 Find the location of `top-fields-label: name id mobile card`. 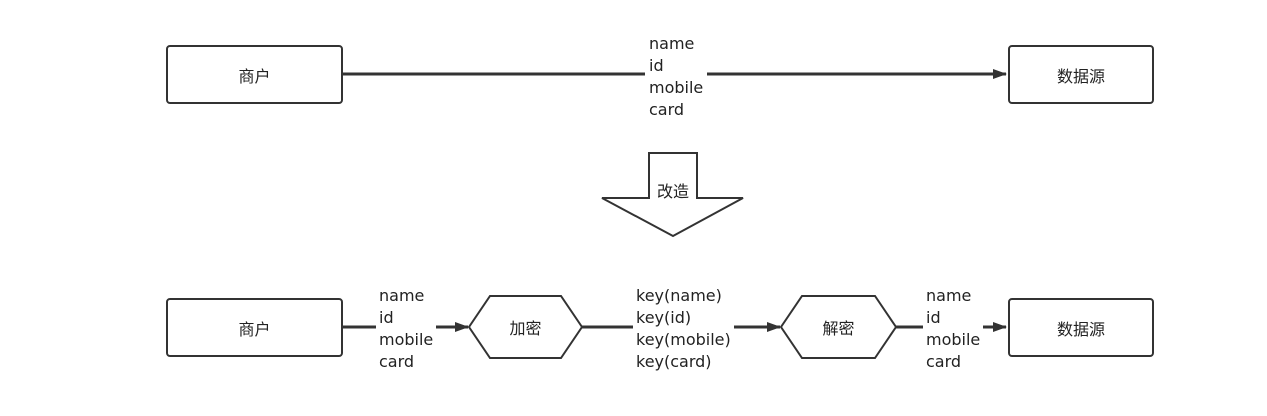

top-fields-label: name id mobile card is located at coordinates (676, 77).